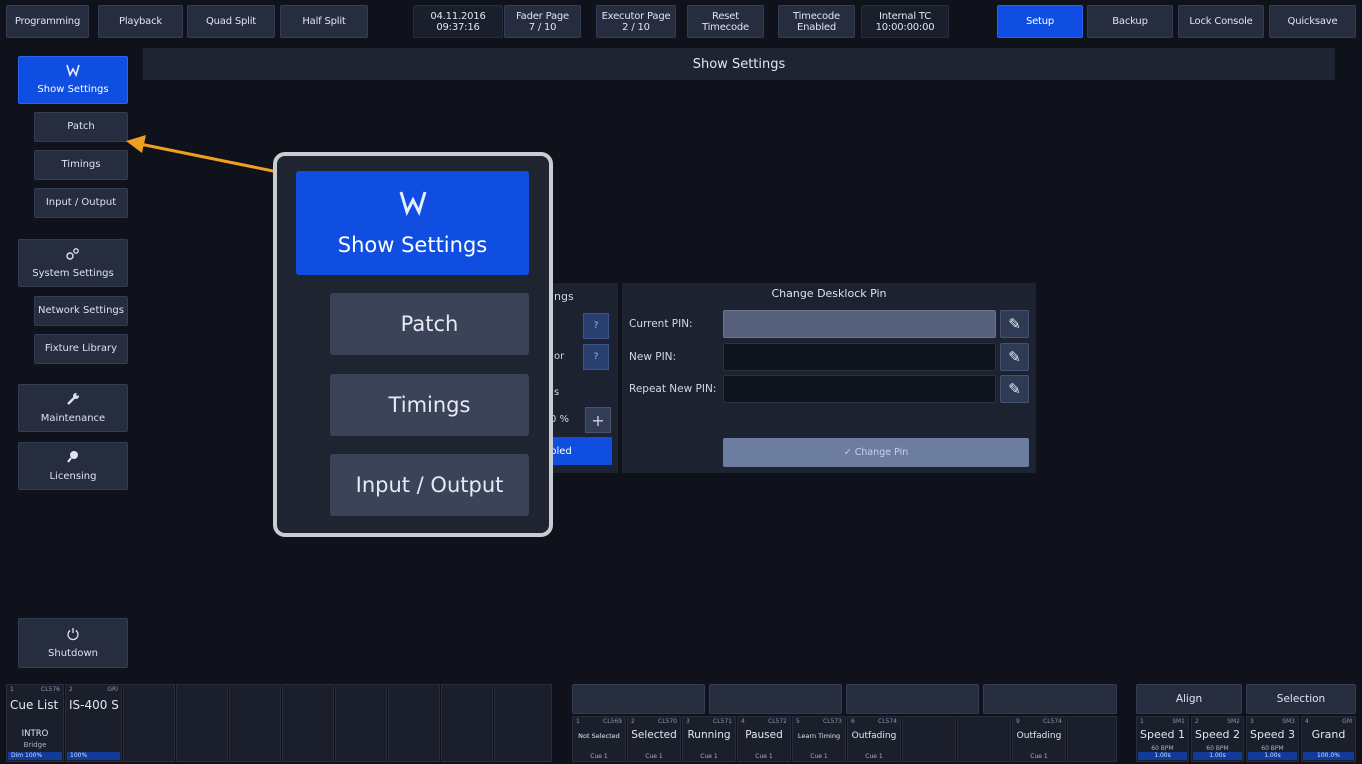 This screenshot has width=1362, height=764. I want to click on exec-id: CL570, so click(667, 721).